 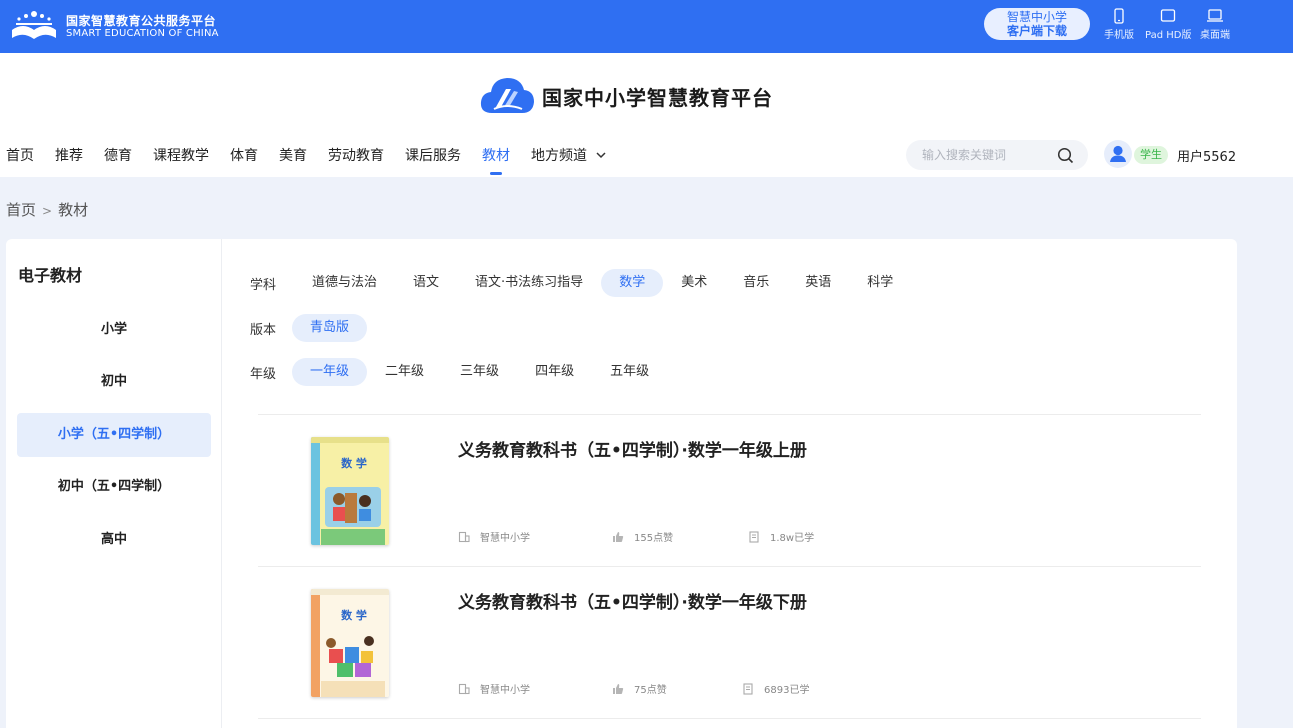 What do you see at coordinates (601, 155) in the screenshot?
I see `chevron-down-icon` at bounding box center [601, 155].